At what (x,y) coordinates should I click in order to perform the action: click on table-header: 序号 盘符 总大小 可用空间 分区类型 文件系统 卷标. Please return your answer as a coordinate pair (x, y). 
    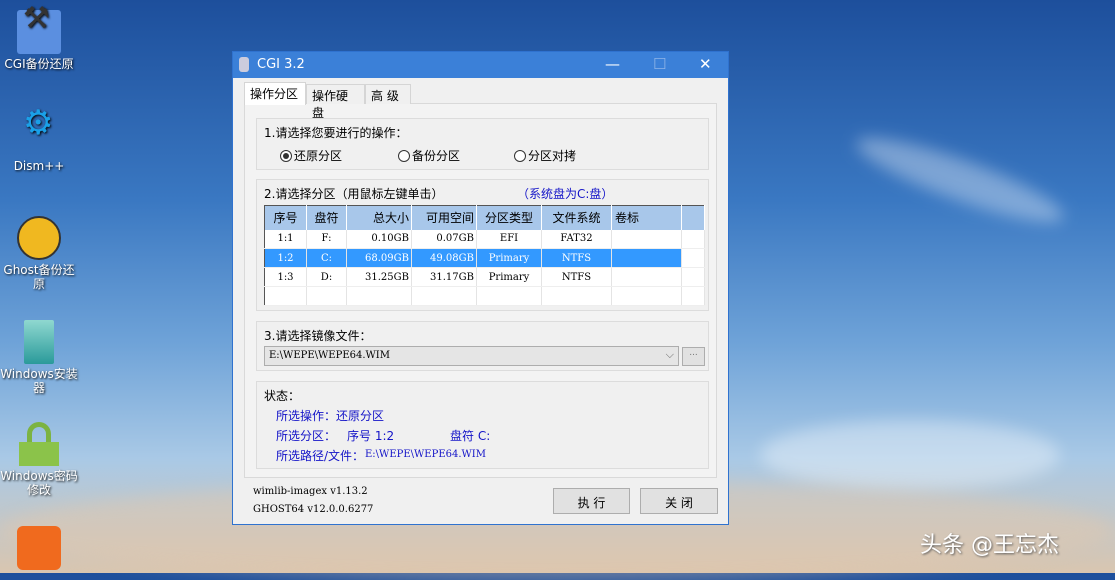
    Looking at the image, I should click on (484, 217).